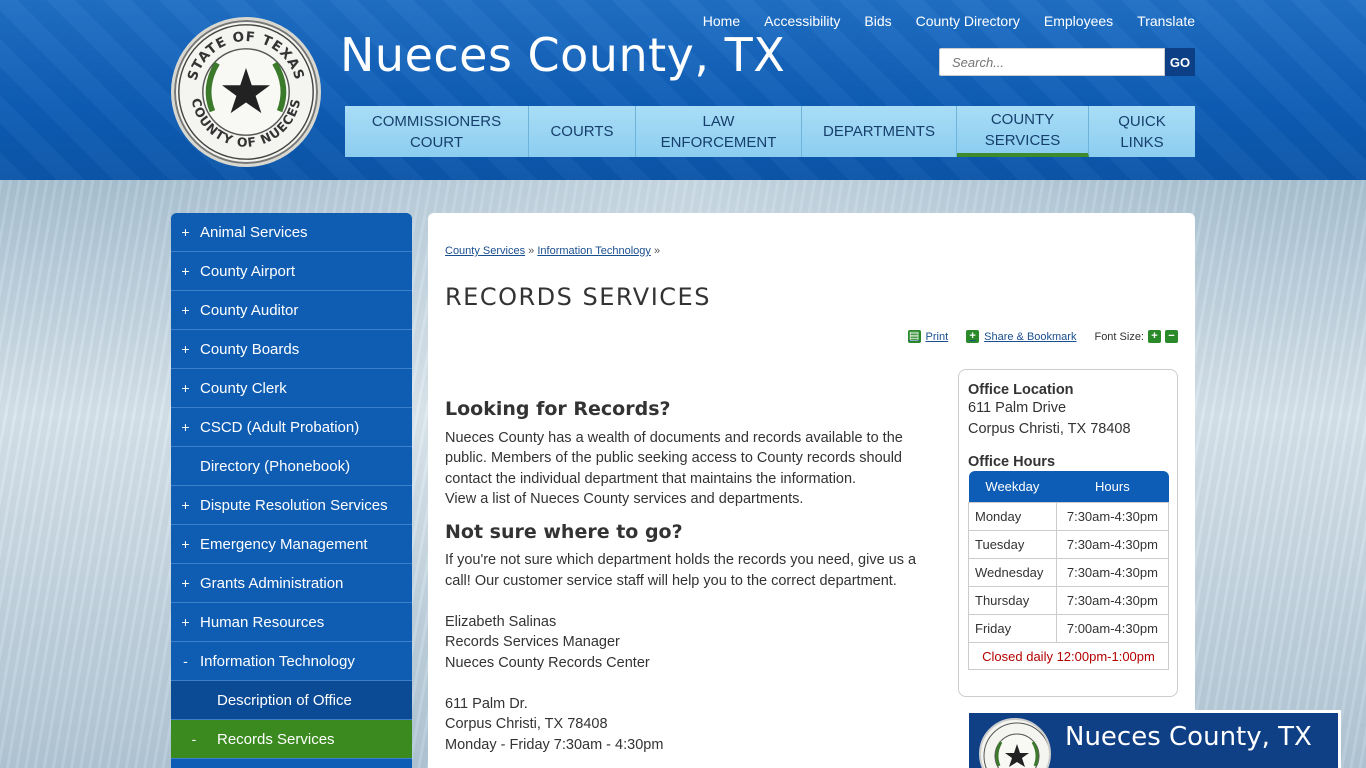 The image size is (1366, 768). Describe the element at coordinates (437, 131) in the screenshot. I see `nav-commissioners-court: COMMISSIONERS COURT` at that location.